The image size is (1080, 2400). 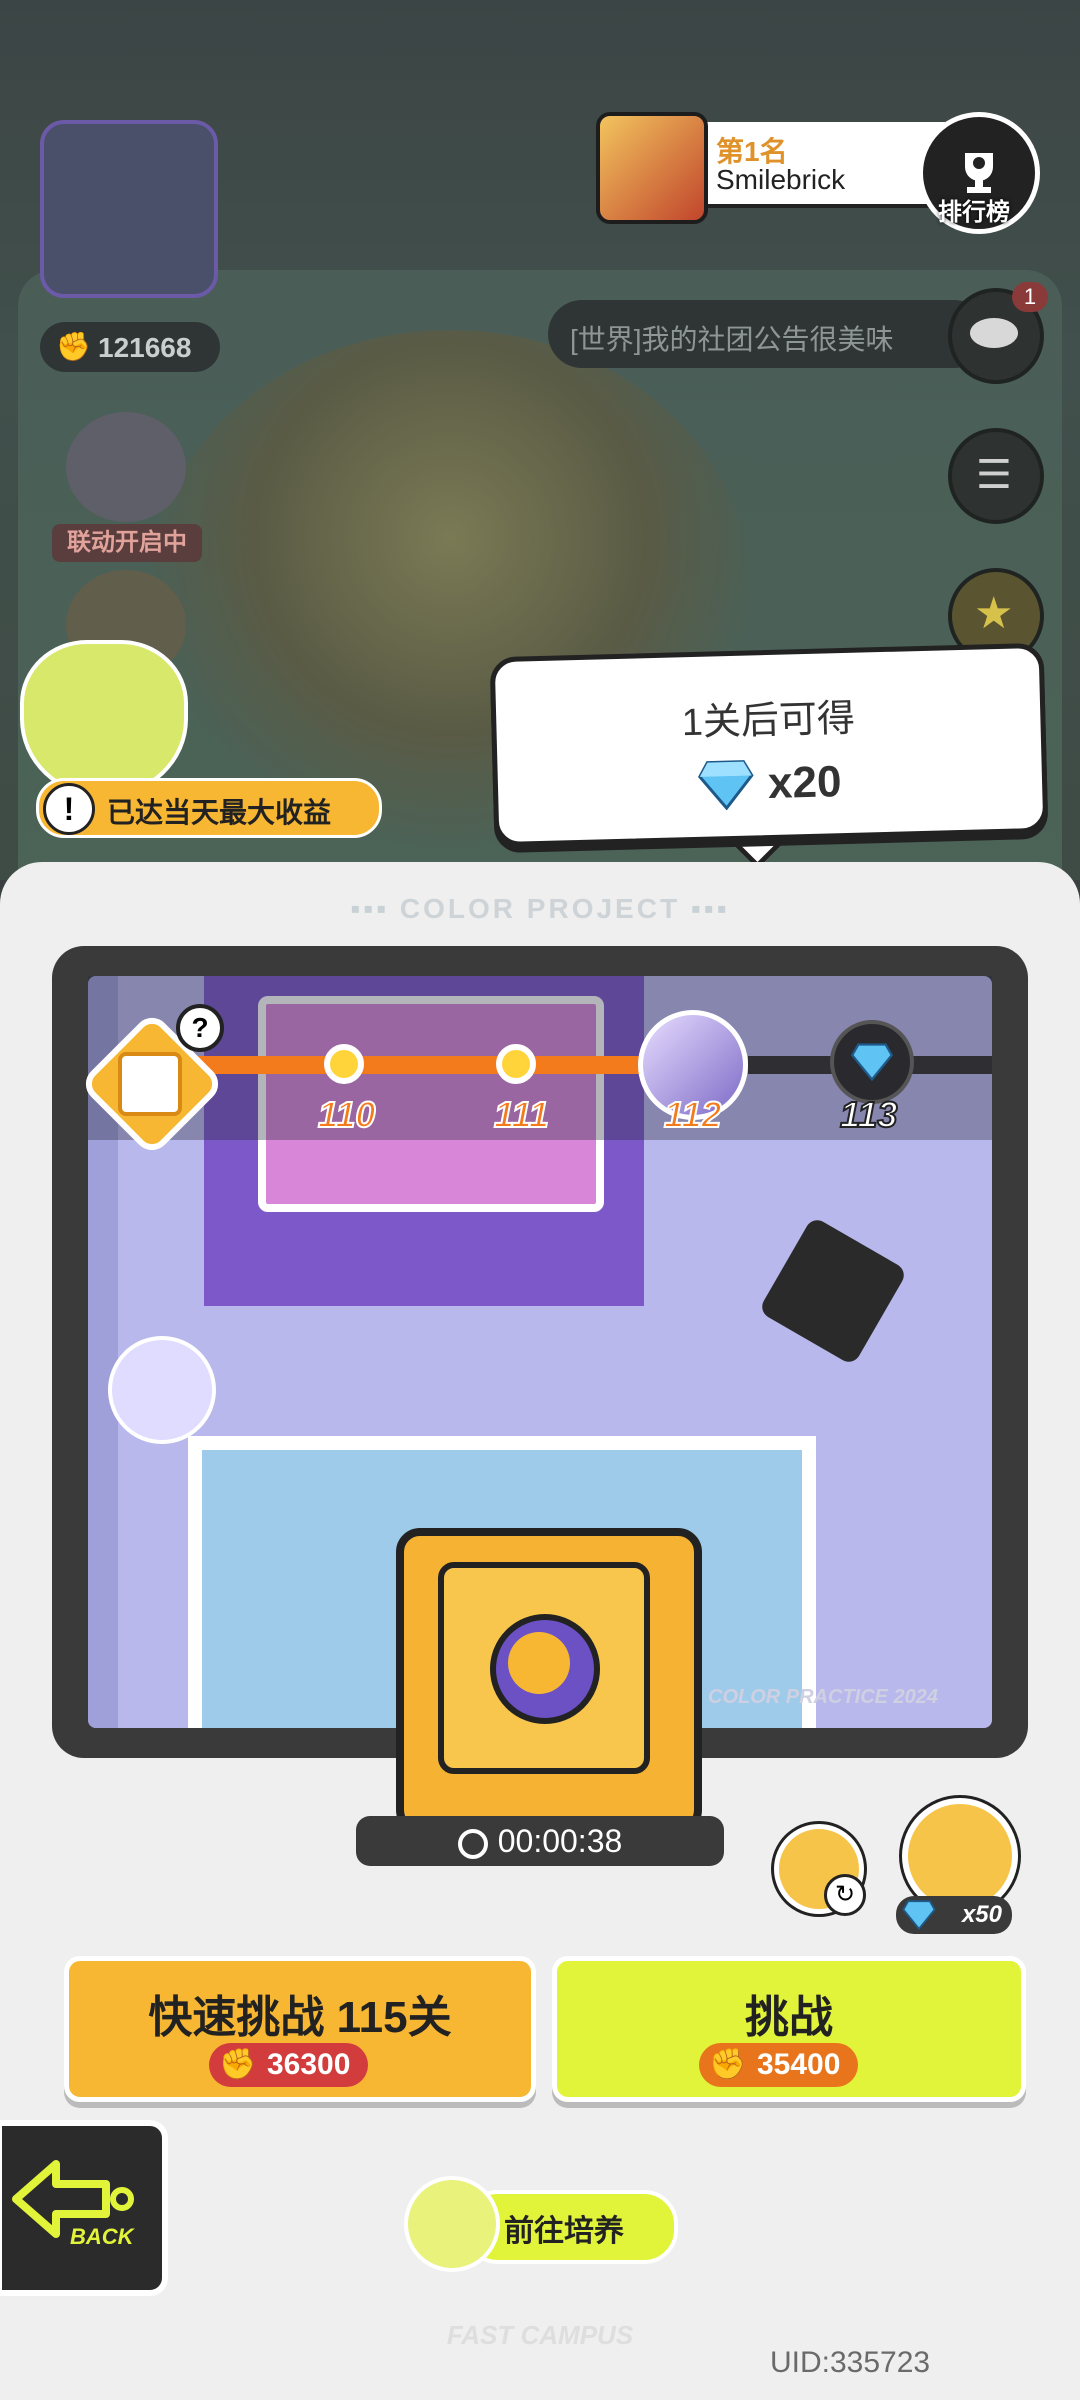 What do you see at coordinates (833, 1291) in the screenshot?
I see `ink-enemy` at bounding box center [833, 1291].